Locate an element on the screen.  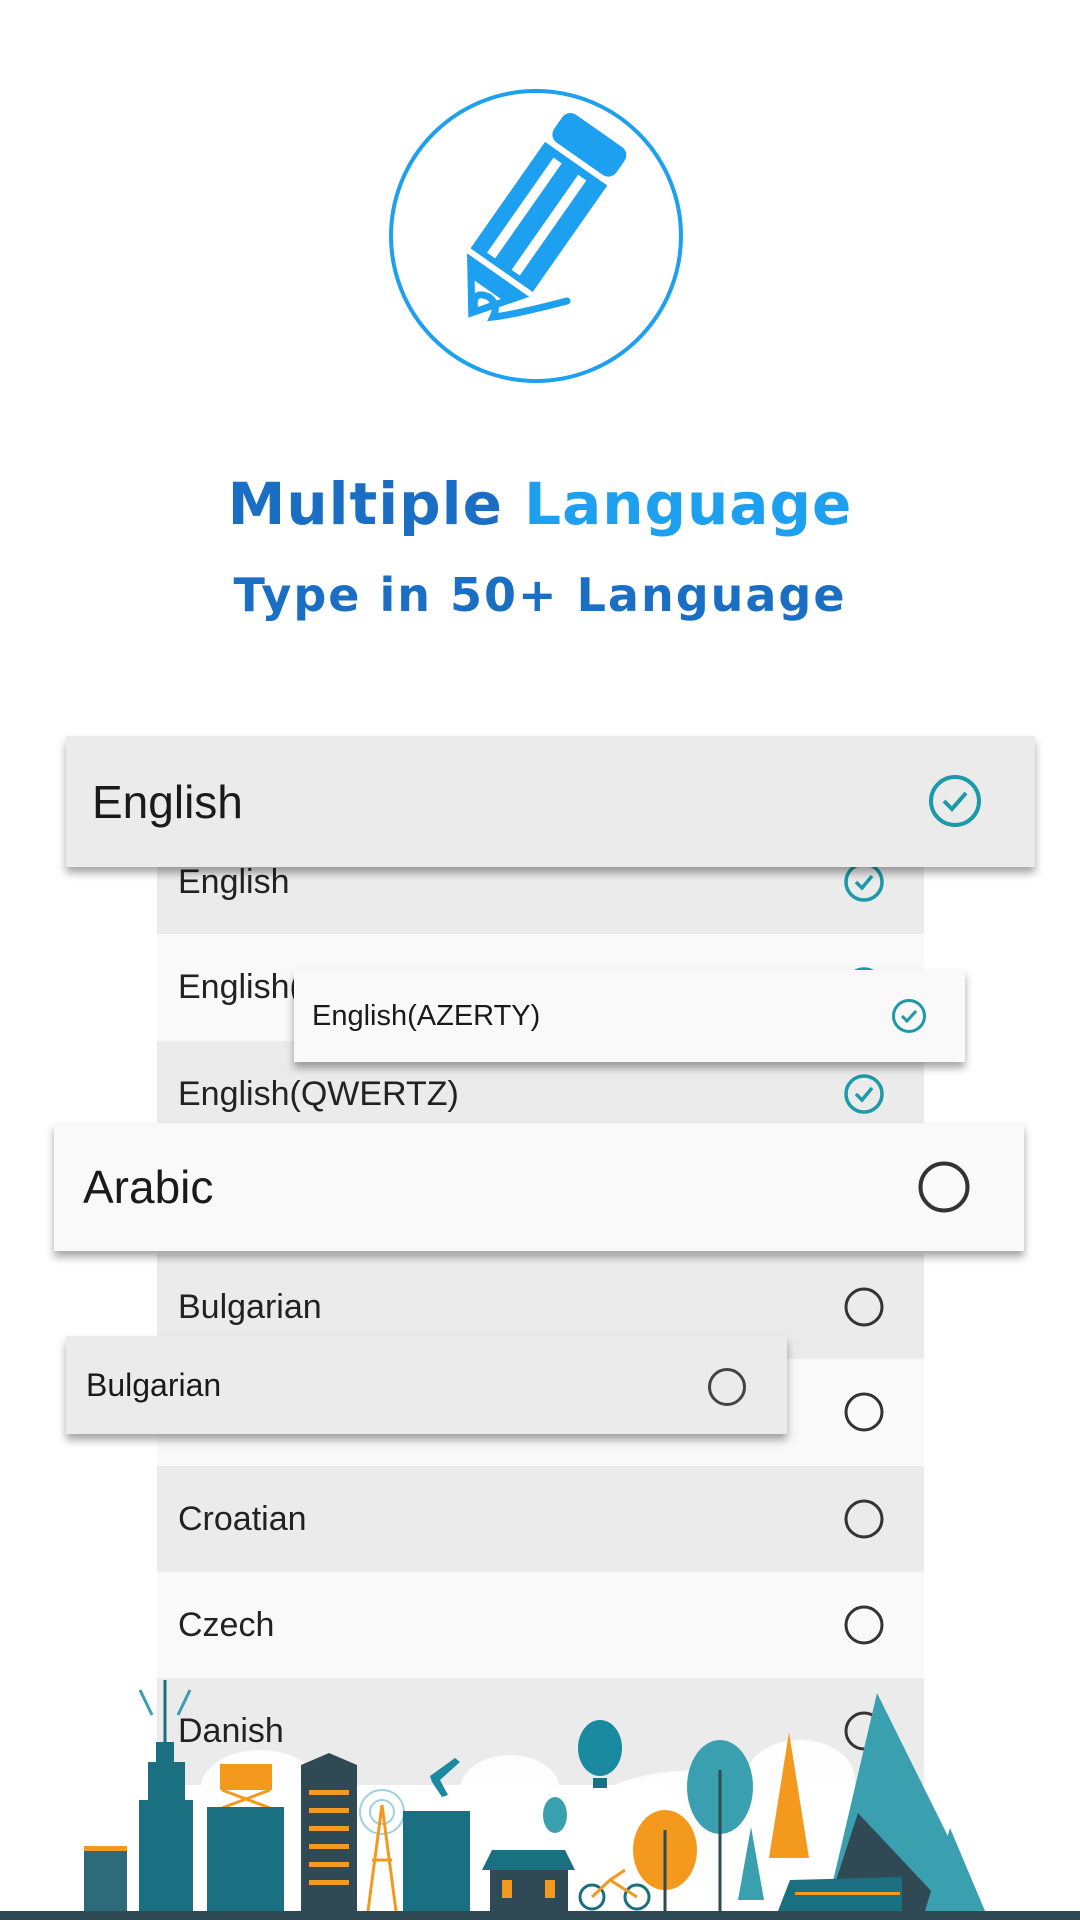
radio-tower is located at coordinates (382, 1850).